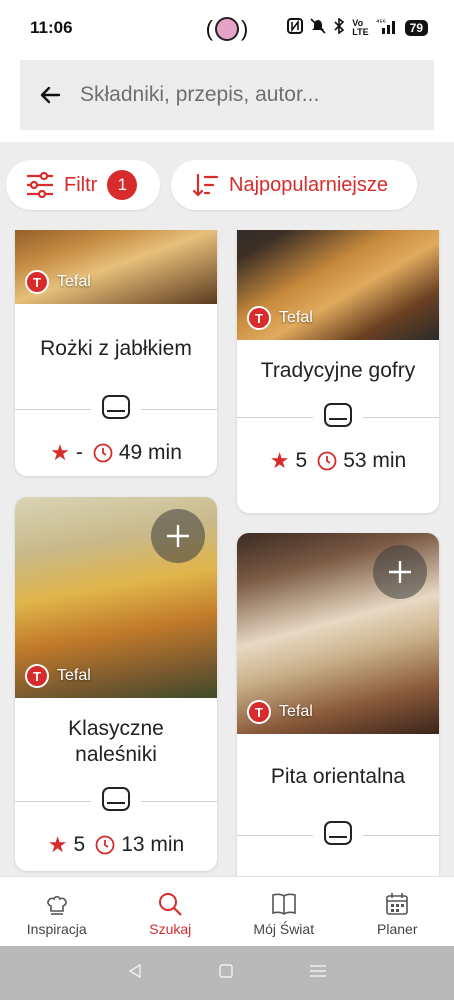 The width and height of the screenshot is (454, 1000). I want to click on nav-item-planer: Planer, so click(397, 911).